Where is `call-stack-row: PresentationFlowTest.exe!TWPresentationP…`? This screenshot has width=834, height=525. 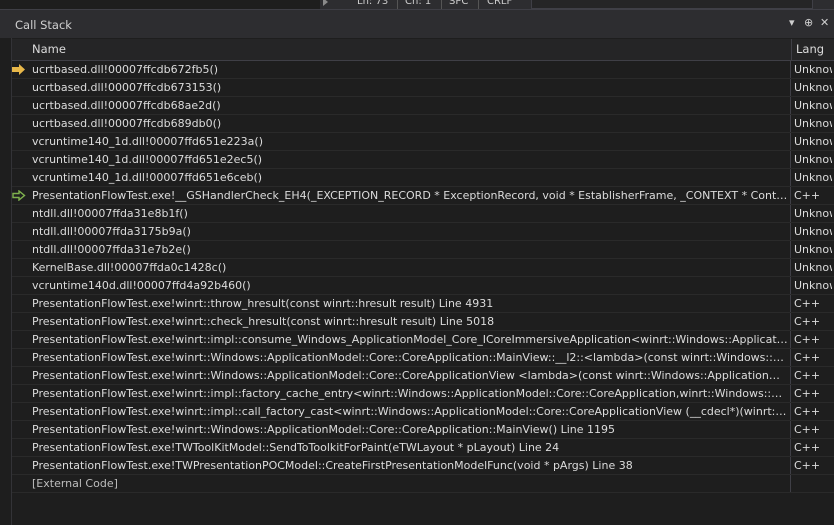 call-stack-row: PresentationFlowTest.exe!TWPresentationP… is located at coordinates (423, 466).